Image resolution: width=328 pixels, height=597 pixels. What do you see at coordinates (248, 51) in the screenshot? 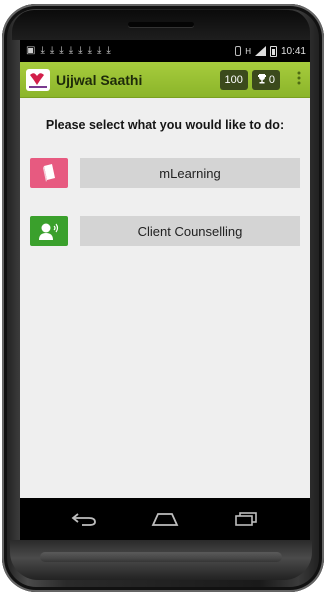
I see `network-type-label: H` at bounding box center [248, 51].